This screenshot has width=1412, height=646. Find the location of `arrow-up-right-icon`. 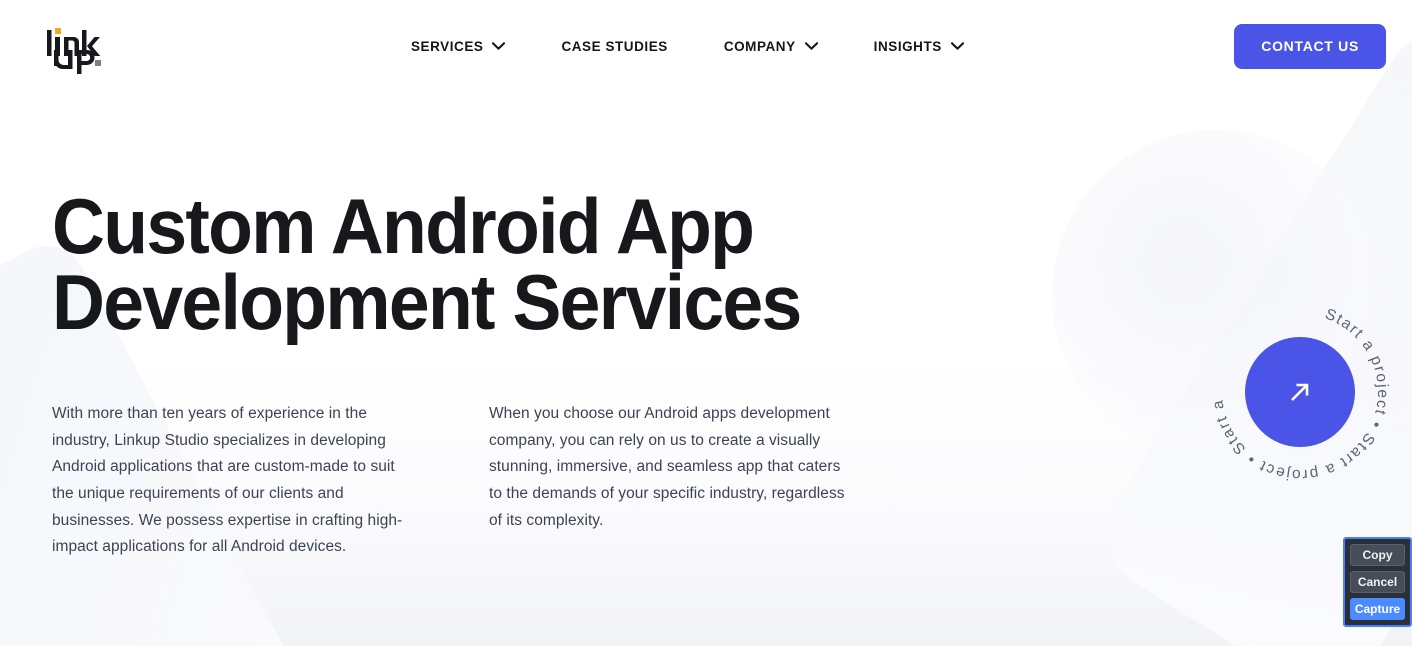

arrow-up-right-icon is located at coordinates (1300, 392).